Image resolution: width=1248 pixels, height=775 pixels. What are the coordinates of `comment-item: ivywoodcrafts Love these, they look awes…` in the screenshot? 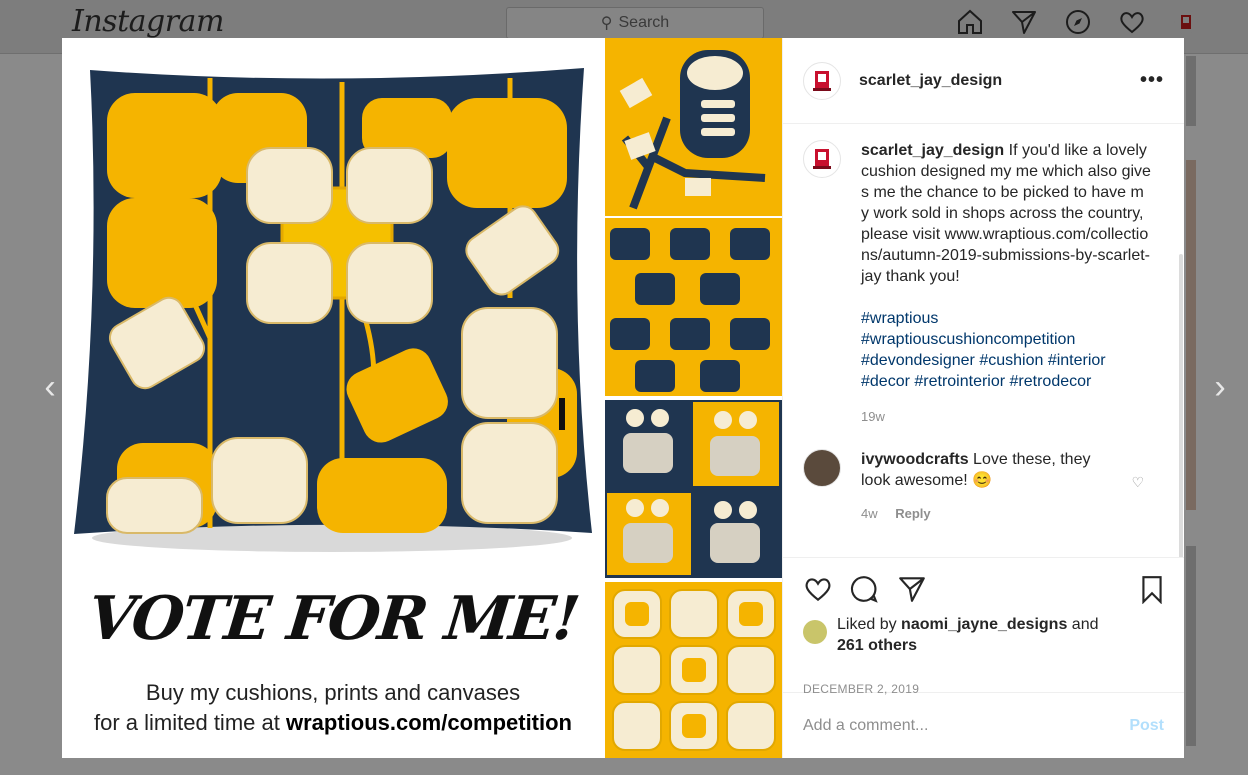 It's located at (983, 486).